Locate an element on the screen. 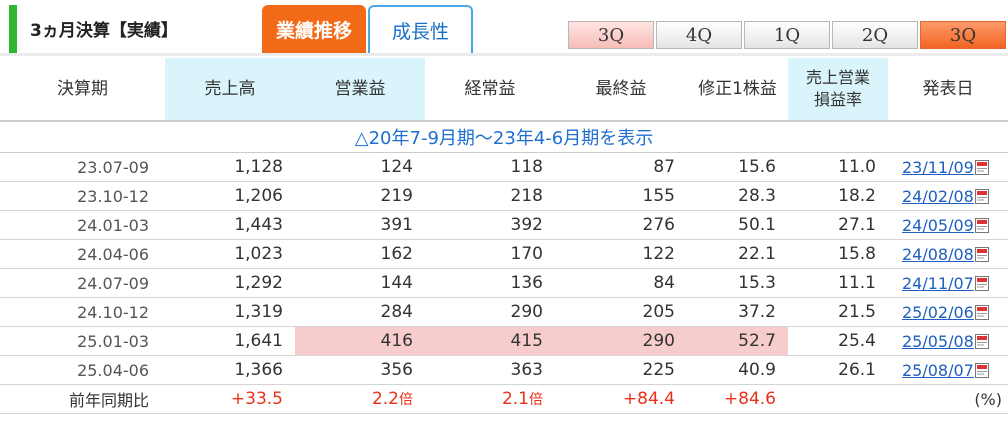  cell-sales: 1,206 is located at coordinates (230, 196).